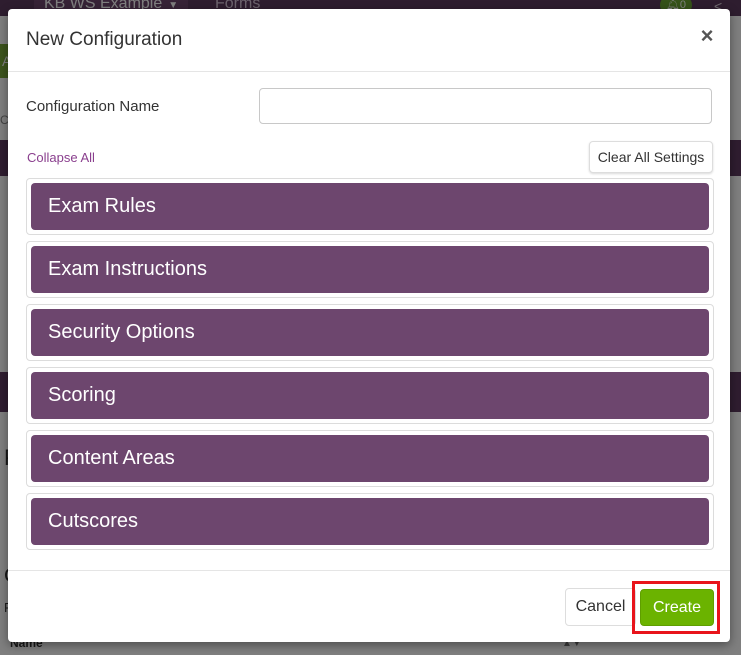  I want to click on modal-header: New Configuration ×, so click(369, 40).